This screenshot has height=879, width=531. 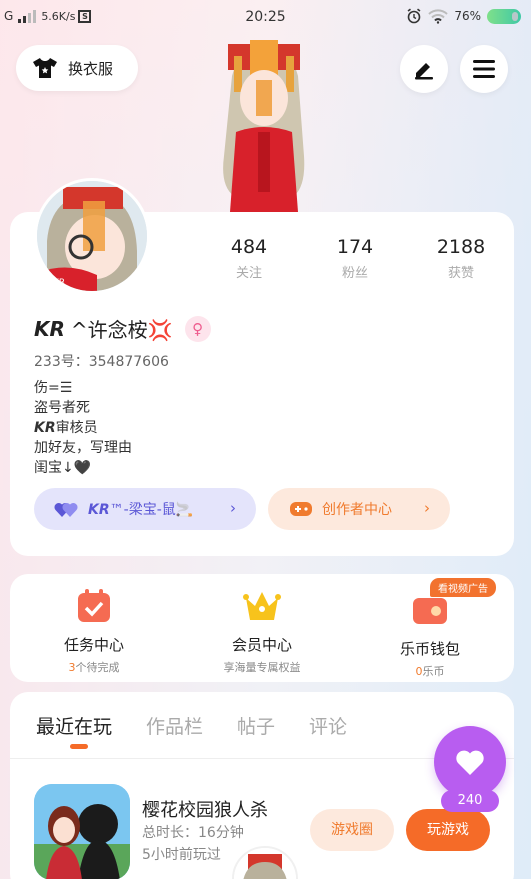 I want to click on wallet-sub: 乐币, so click(x=433, y=671).